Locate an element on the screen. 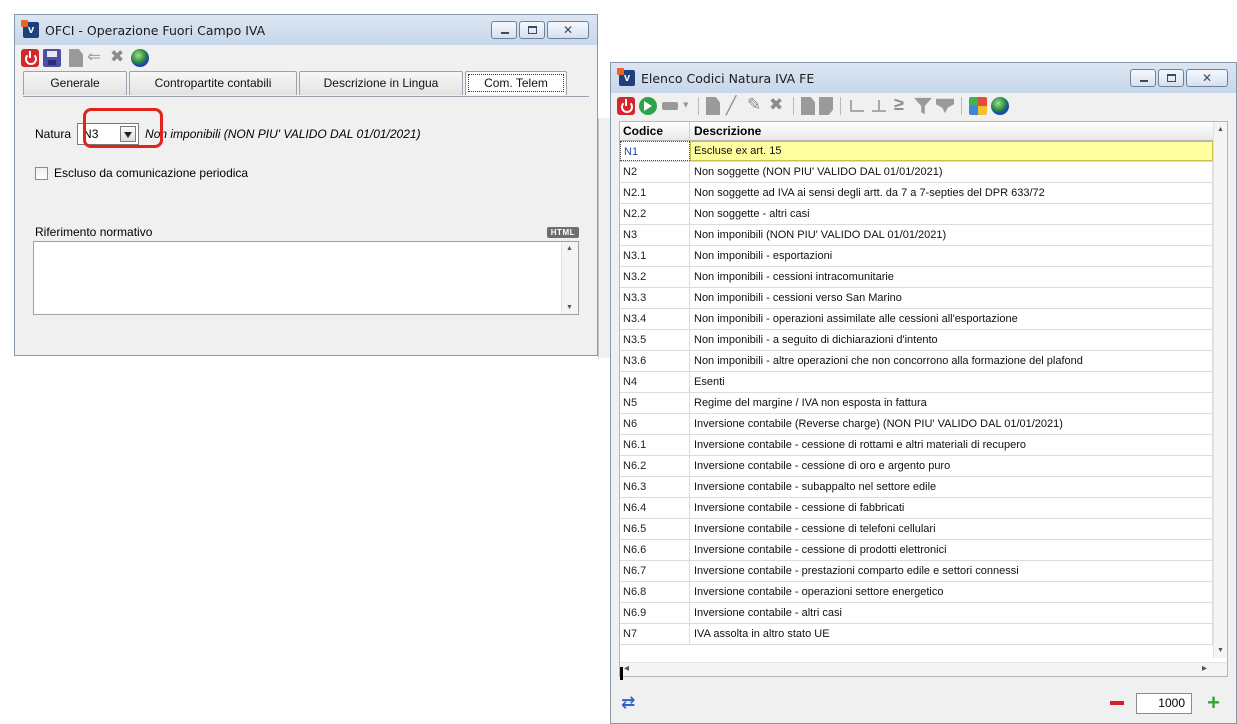 Image resolution: width=1237 pixels, height=724 pixels. background-window-edge is located at coordinates (604, 238).